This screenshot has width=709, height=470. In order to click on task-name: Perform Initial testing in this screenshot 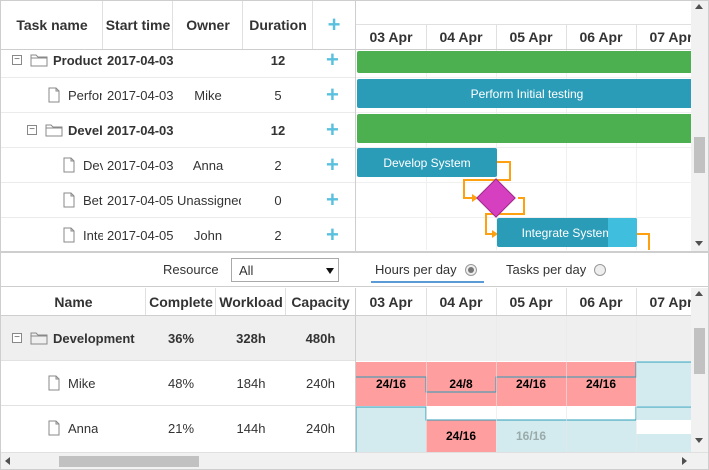, I will do `click(85, 95)`.